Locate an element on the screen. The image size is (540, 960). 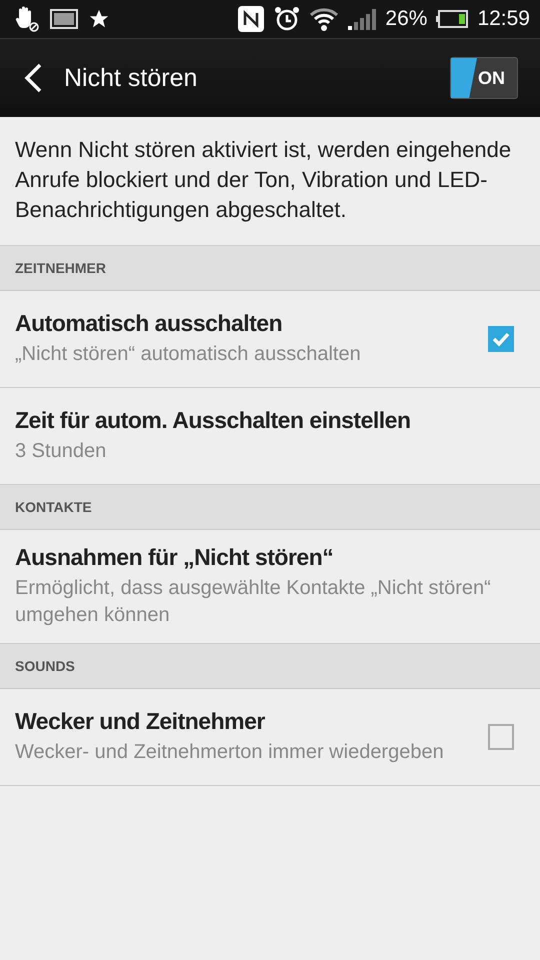
toggle-switch: ON is located at coordinates (484, 78).